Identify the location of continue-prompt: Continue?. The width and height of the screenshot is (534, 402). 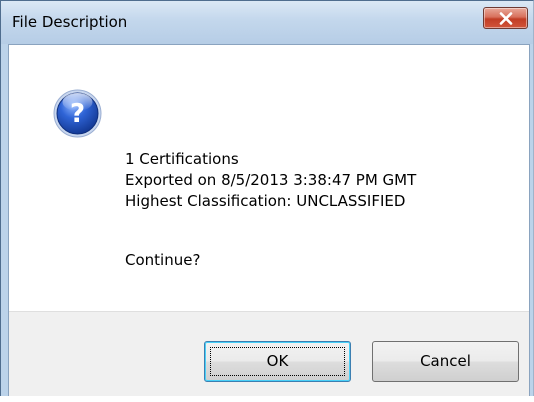
(163, 260).